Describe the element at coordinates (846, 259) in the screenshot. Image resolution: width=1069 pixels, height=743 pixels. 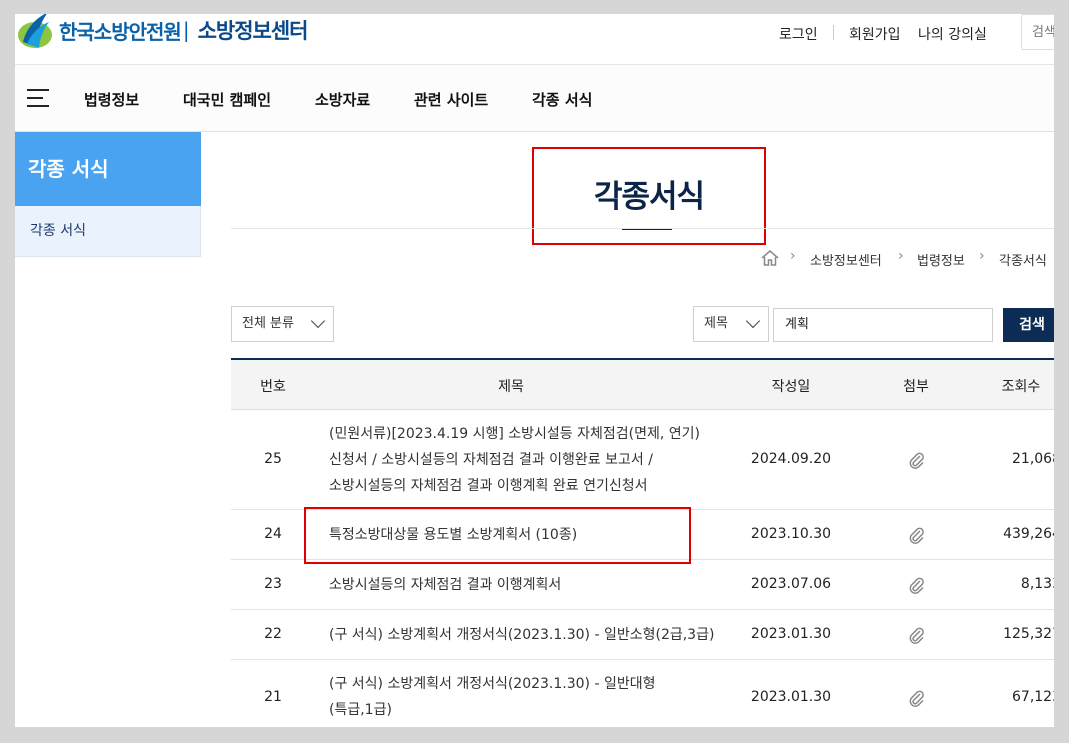
I see `breadcrumb-item: 소방정보센터` at that location.